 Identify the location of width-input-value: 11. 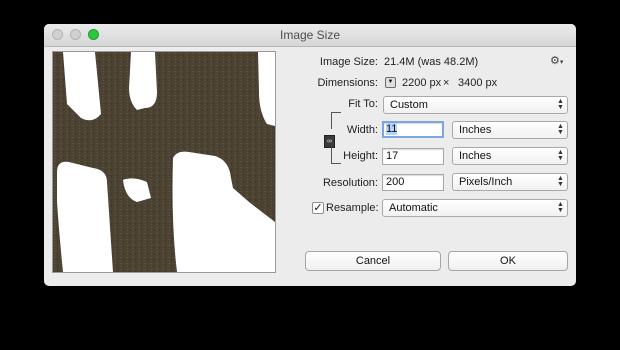
(392, 129).